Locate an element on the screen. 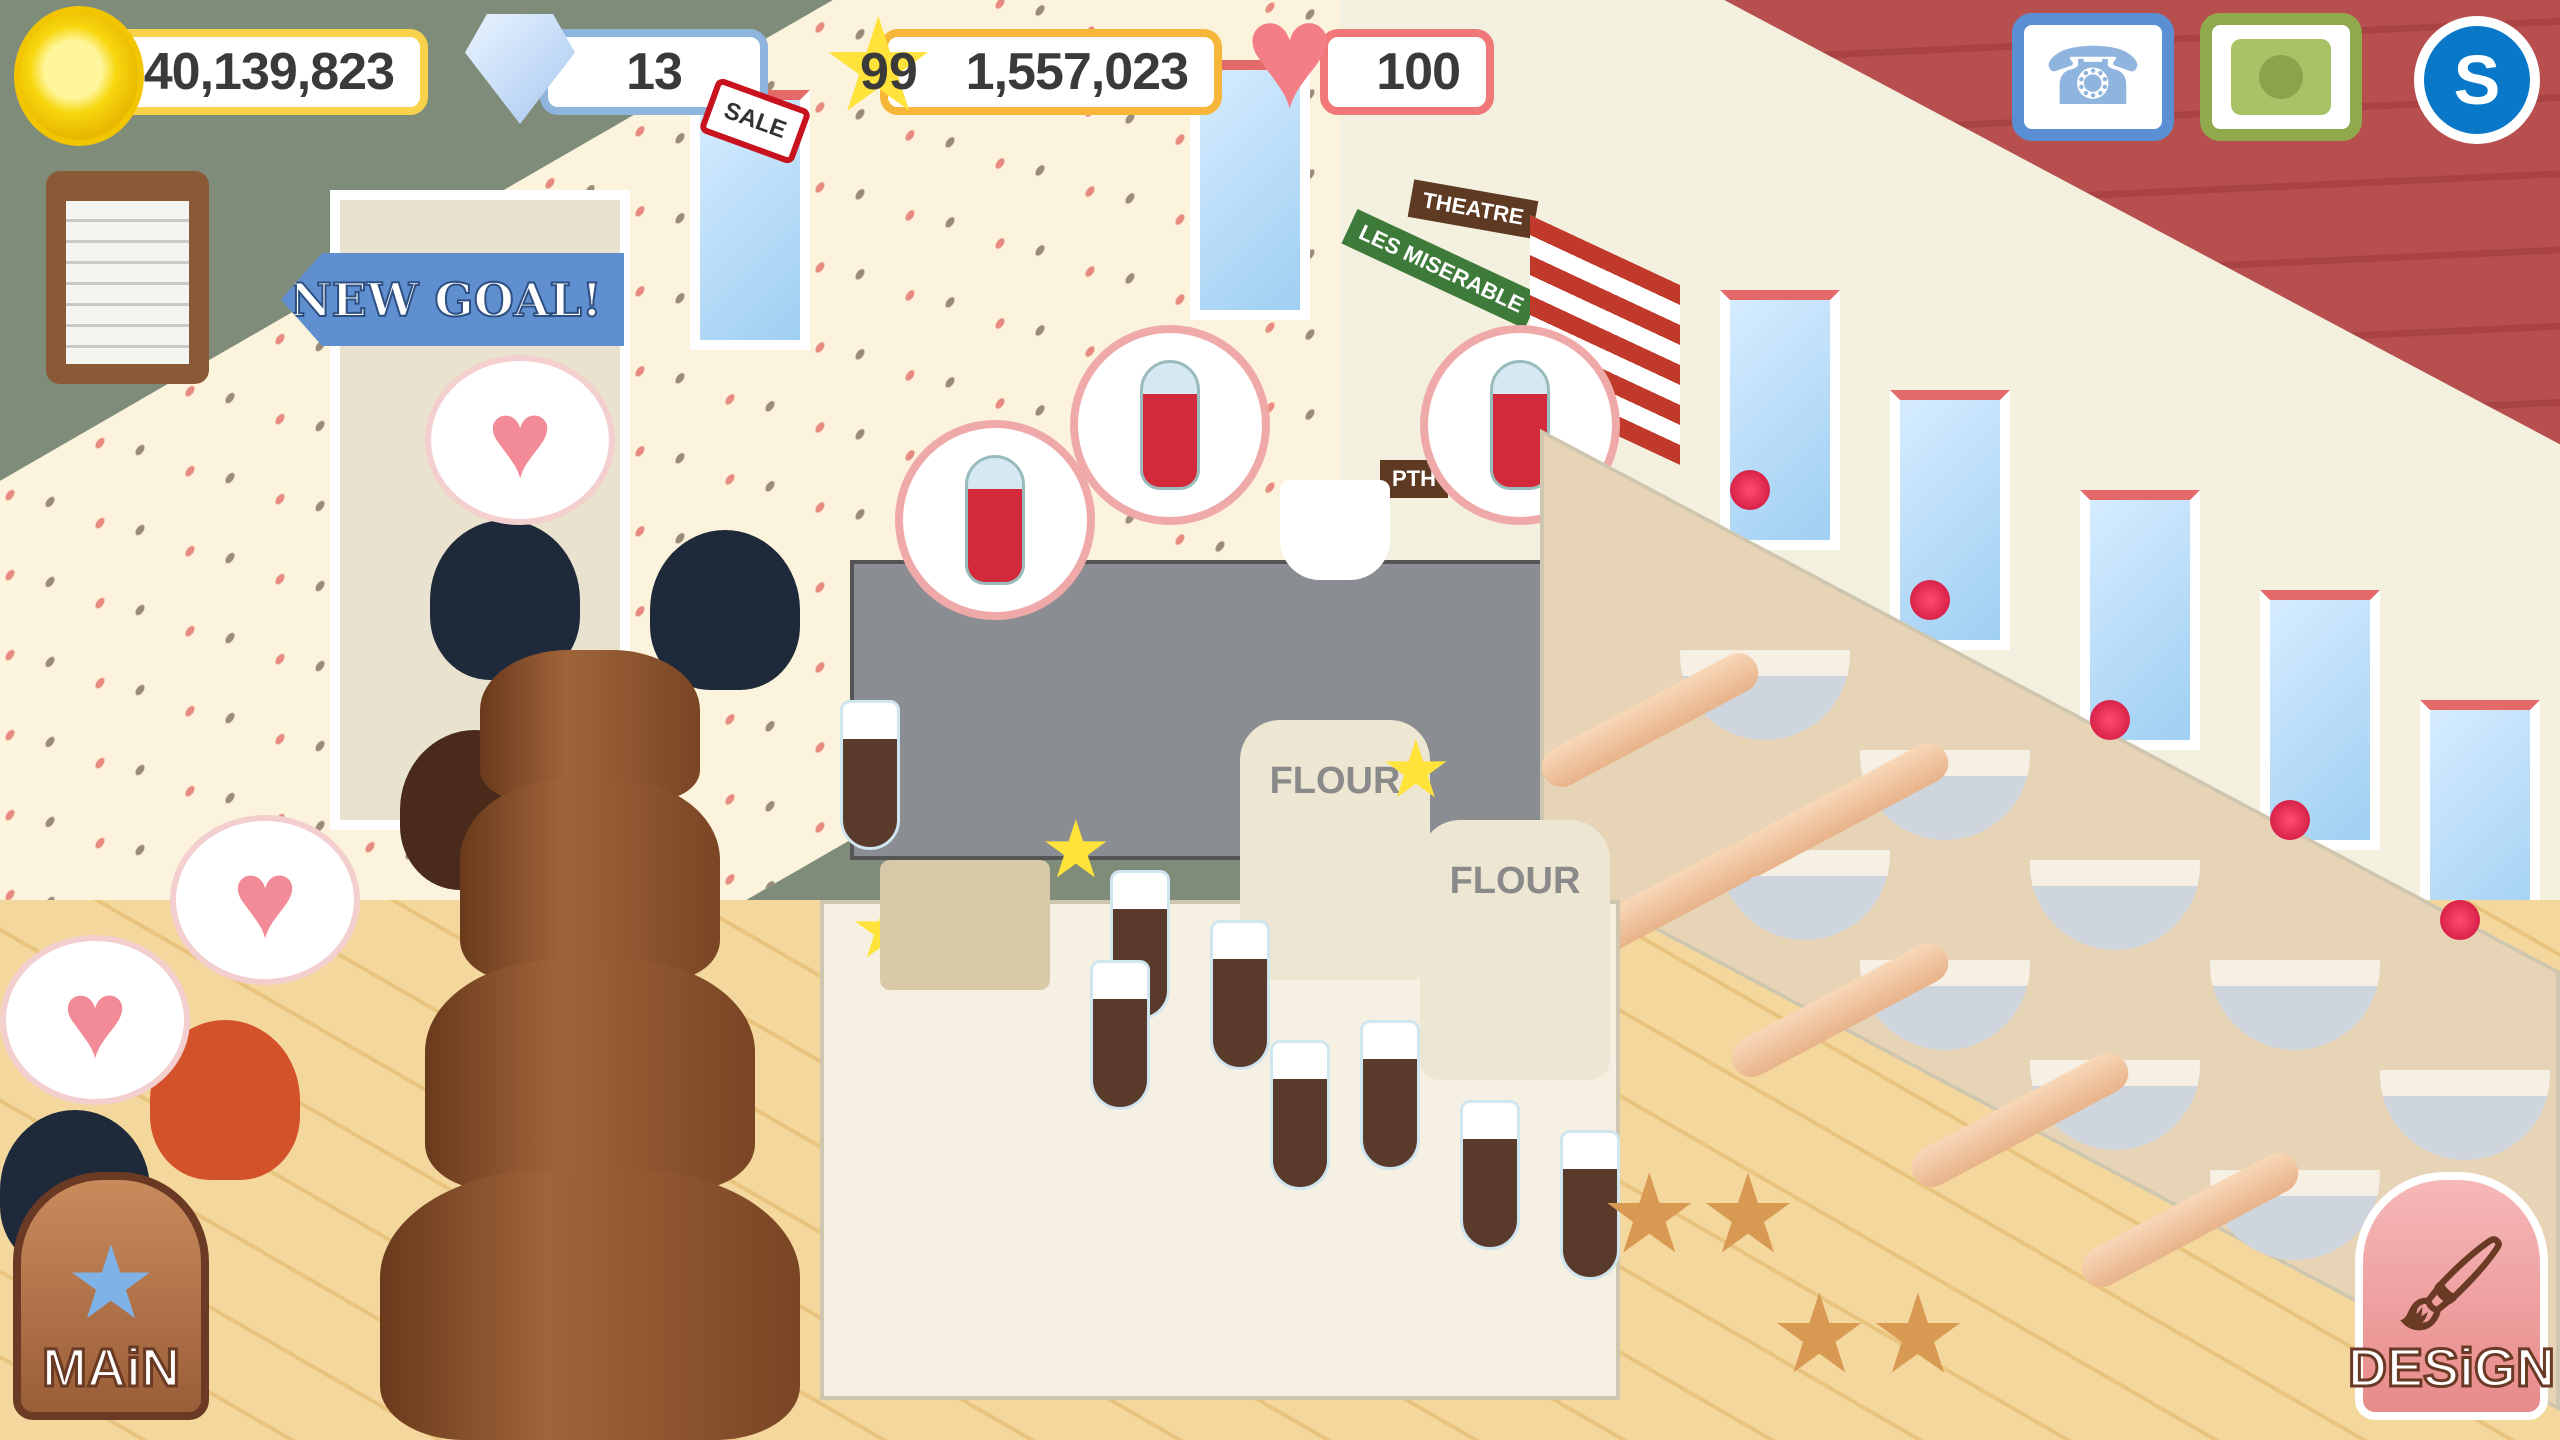 The image size is (2560, 1440). phone-icon: ☎ is located at coordinates (2093, 76).